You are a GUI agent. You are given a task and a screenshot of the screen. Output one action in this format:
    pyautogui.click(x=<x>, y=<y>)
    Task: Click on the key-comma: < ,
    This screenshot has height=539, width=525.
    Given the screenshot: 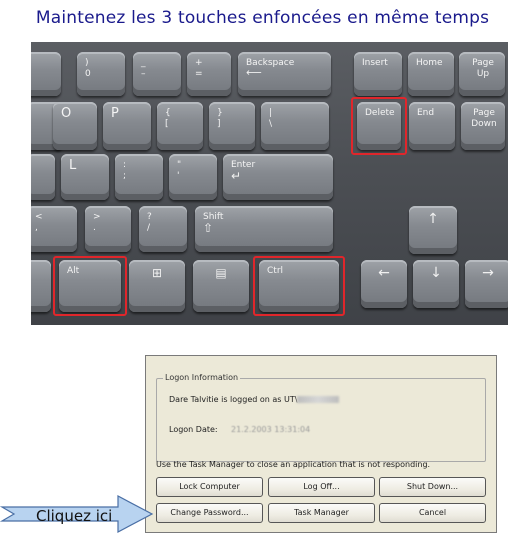 What is the action you would take?
    pyautogui.click(x=54, y=229)
    